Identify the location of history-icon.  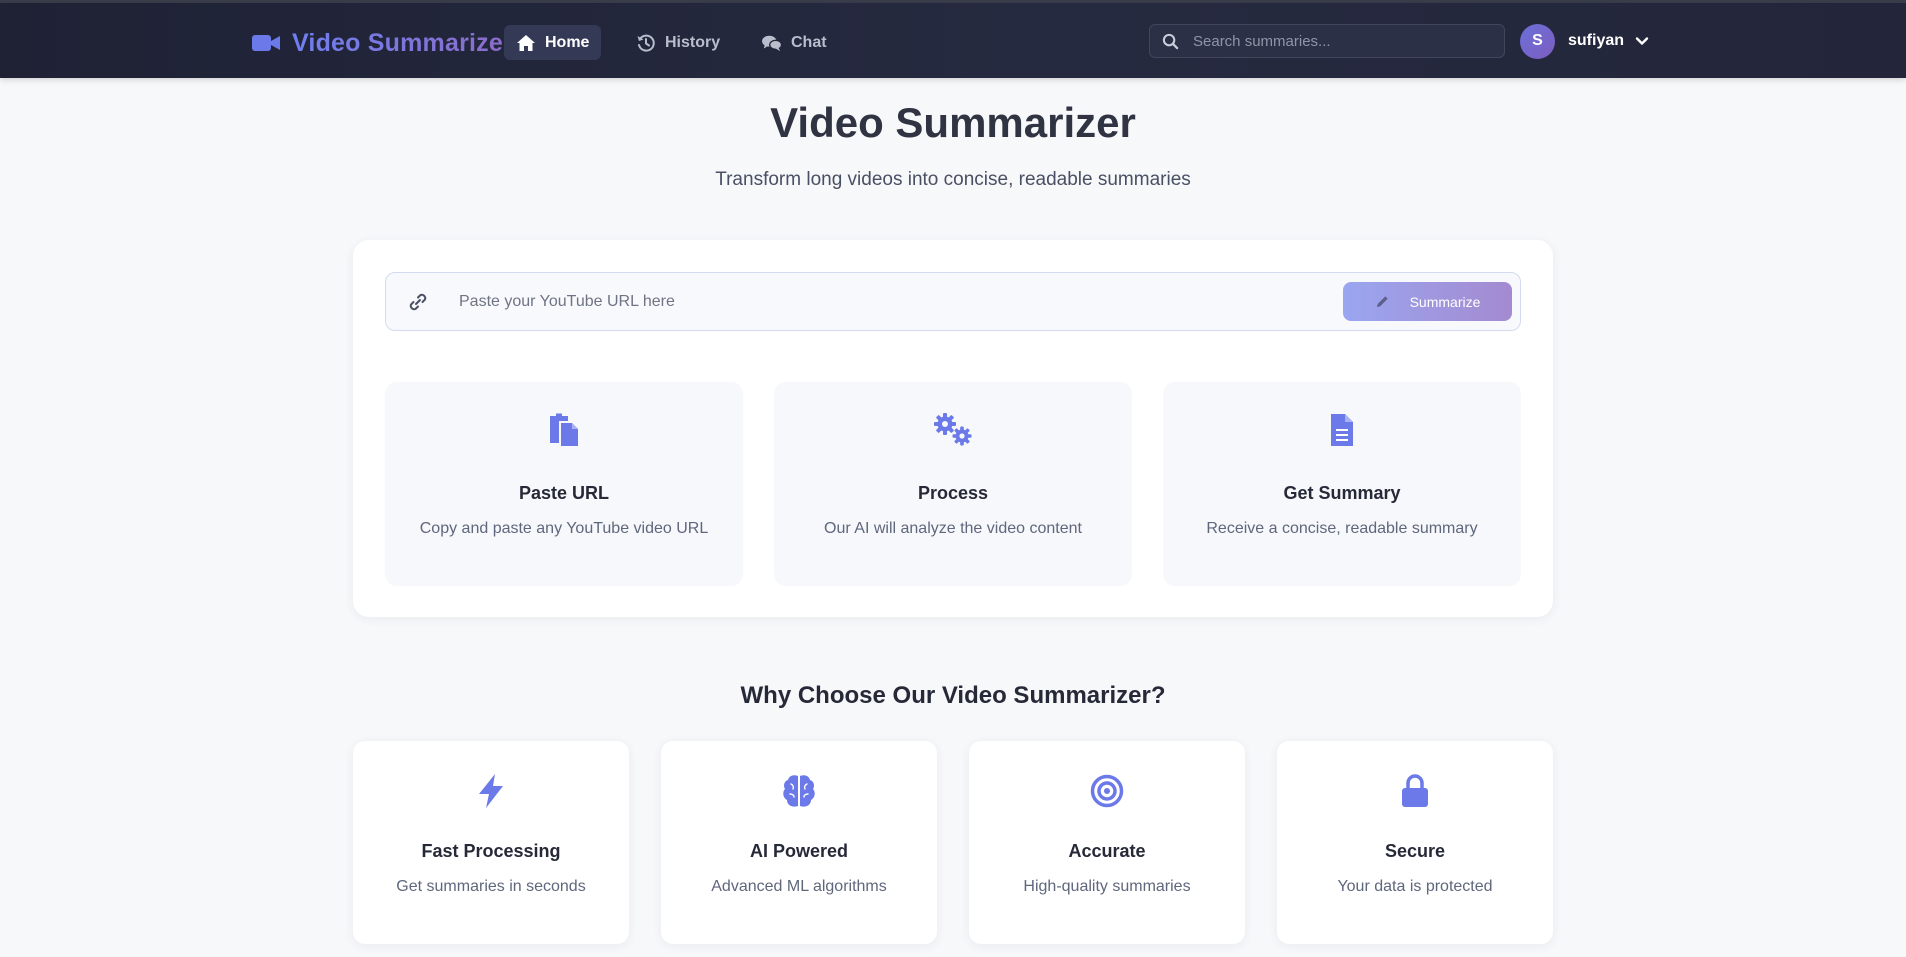
(646, 43).